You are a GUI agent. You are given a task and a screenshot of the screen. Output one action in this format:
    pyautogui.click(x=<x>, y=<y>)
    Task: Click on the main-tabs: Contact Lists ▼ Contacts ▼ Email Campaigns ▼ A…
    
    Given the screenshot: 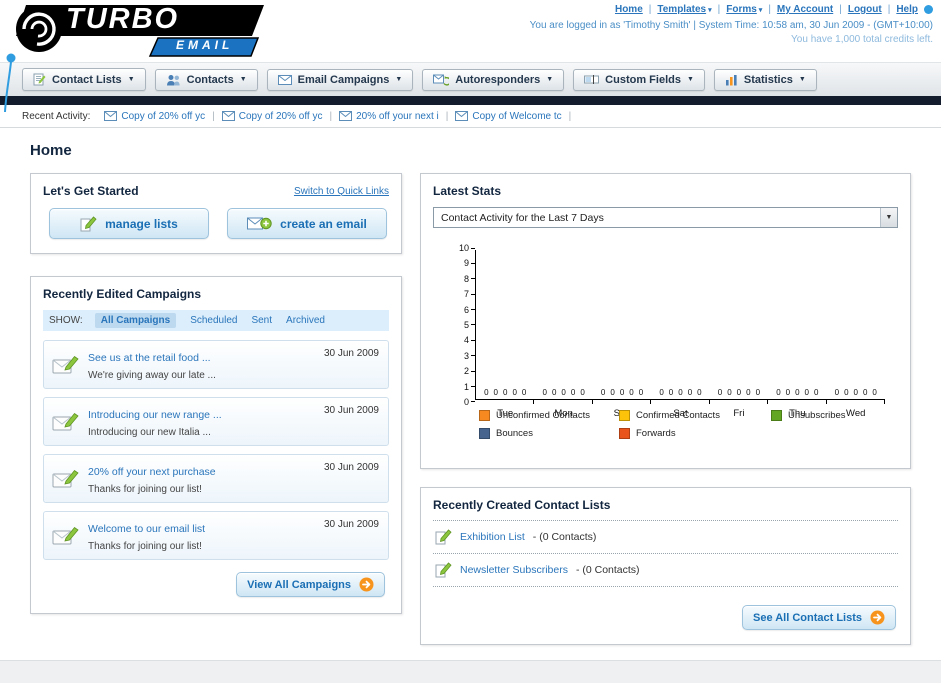 What is the action you would take?
    pyautogui.click(x=470, y=79)
    